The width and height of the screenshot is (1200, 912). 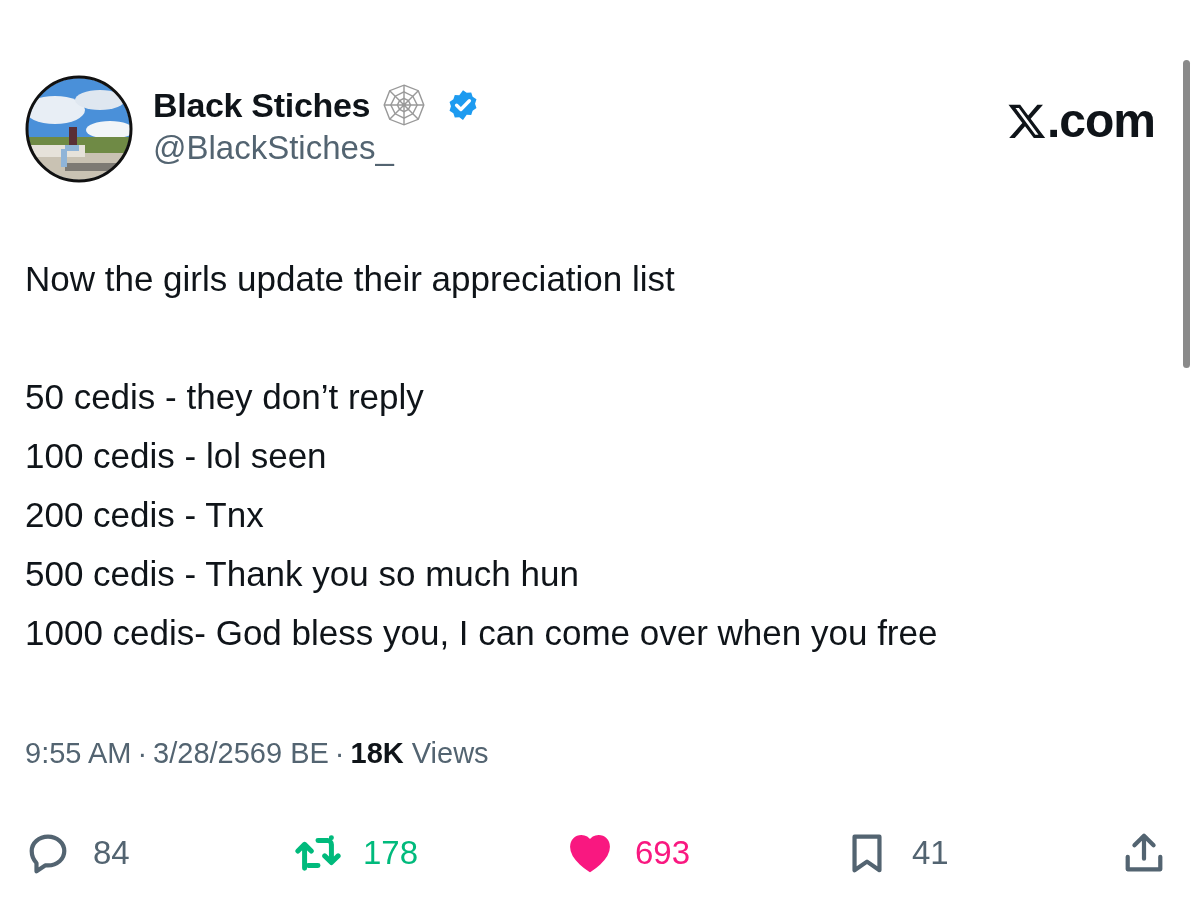 What do you see at coordinates (391, 853) in the screenshot?
I see `repost-count: 178` at bounding box center [391, 853].